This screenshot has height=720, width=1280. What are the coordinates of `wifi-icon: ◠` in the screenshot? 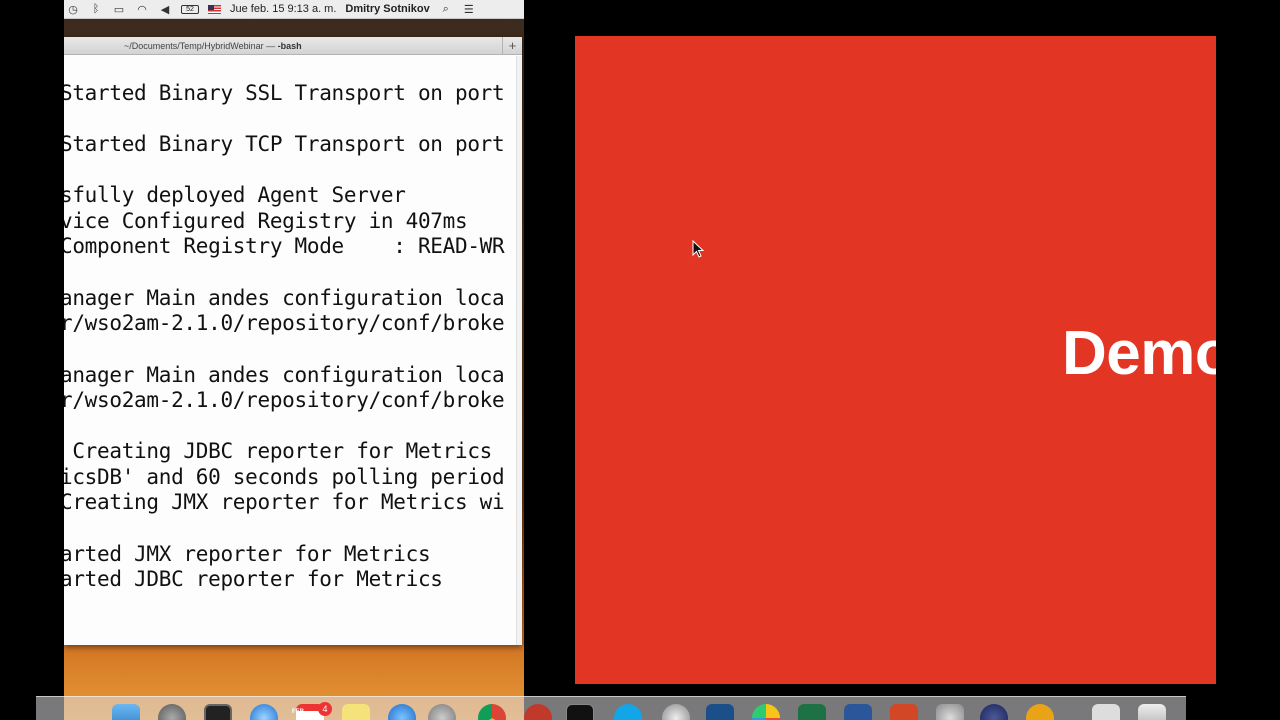 It's located at (142, 9).